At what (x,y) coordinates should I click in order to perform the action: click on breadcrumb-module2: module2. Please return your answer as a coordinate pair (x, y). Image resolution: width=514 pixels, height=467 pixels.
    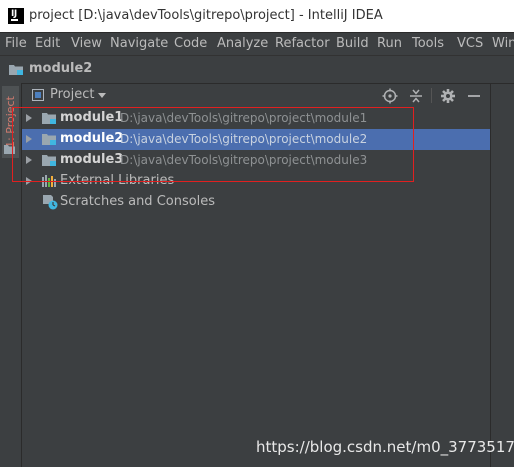
    Looking at the image, I should click on (60, 68).